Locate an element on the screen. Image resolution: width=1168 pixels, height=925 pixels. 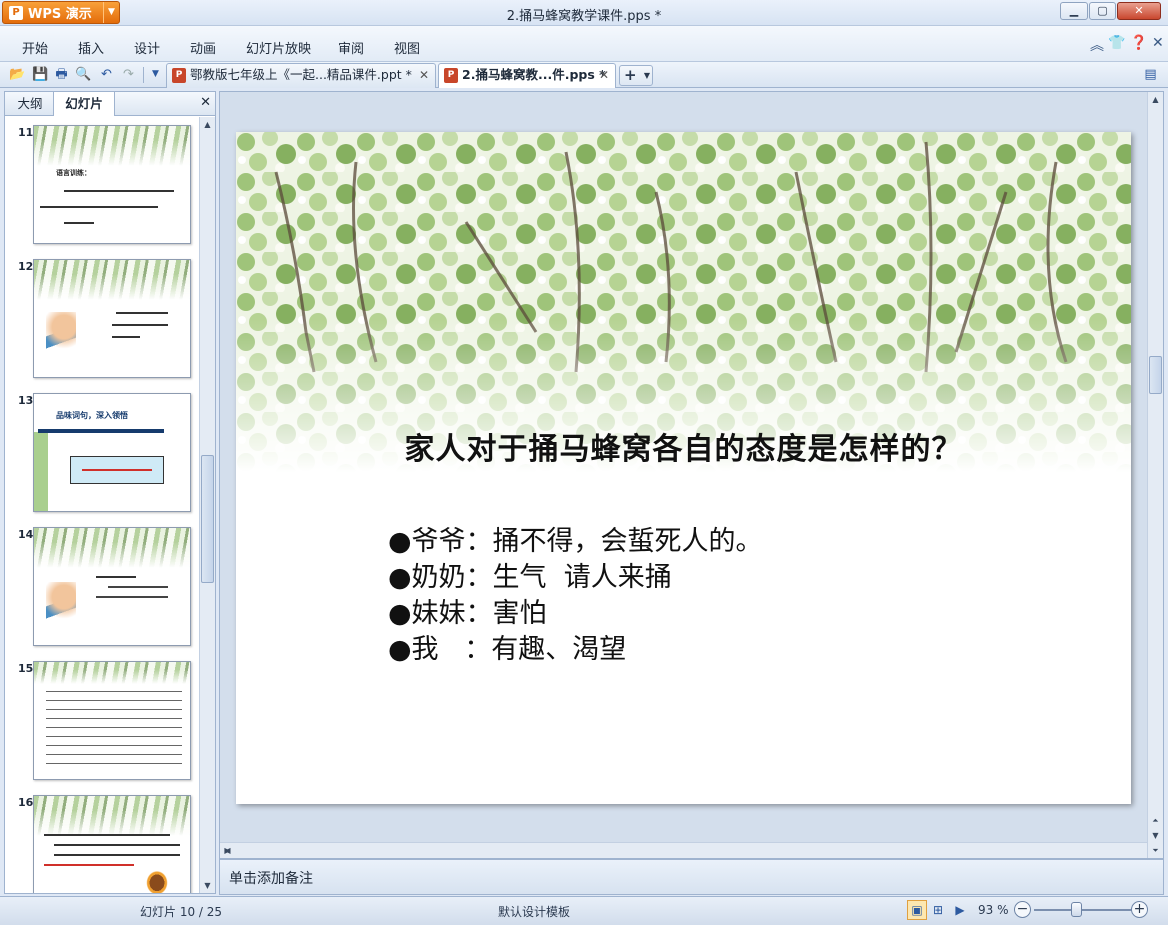
arrow-line-shape is located at coordinates (101, 431).